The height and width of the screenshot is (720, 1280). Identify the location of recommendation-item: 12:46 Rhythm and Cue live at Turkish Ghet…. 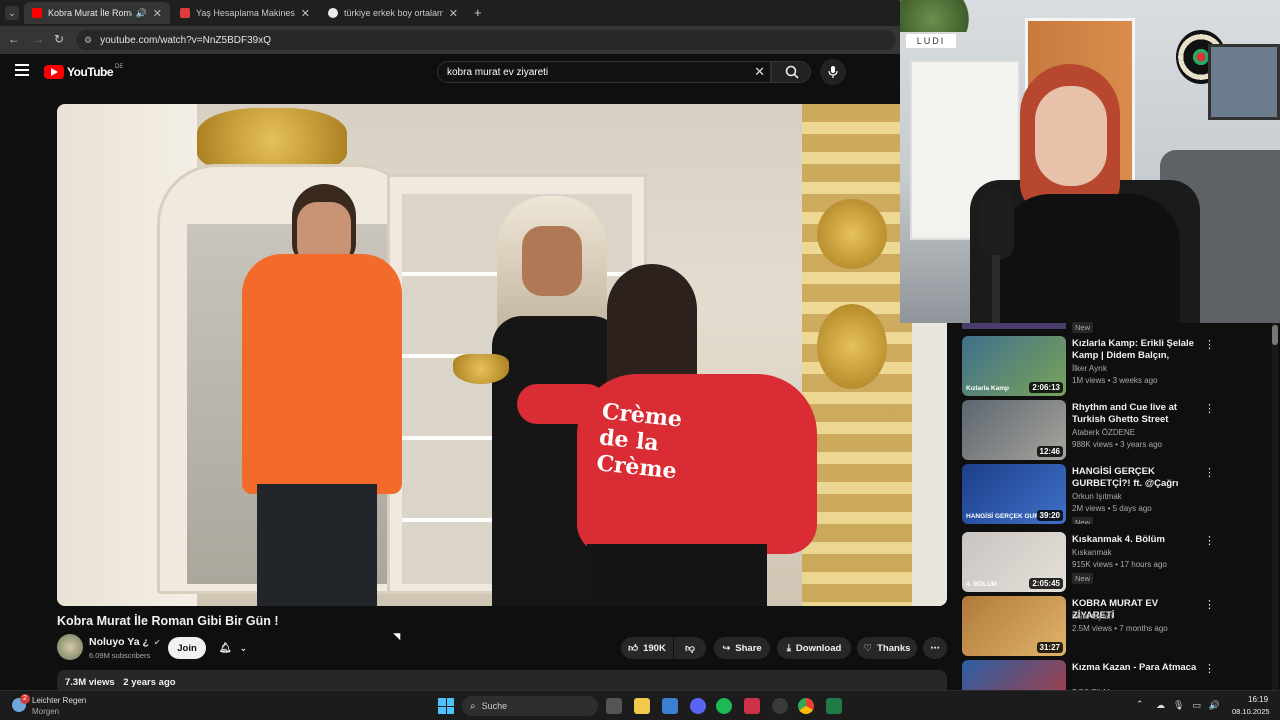
(1092, 430).